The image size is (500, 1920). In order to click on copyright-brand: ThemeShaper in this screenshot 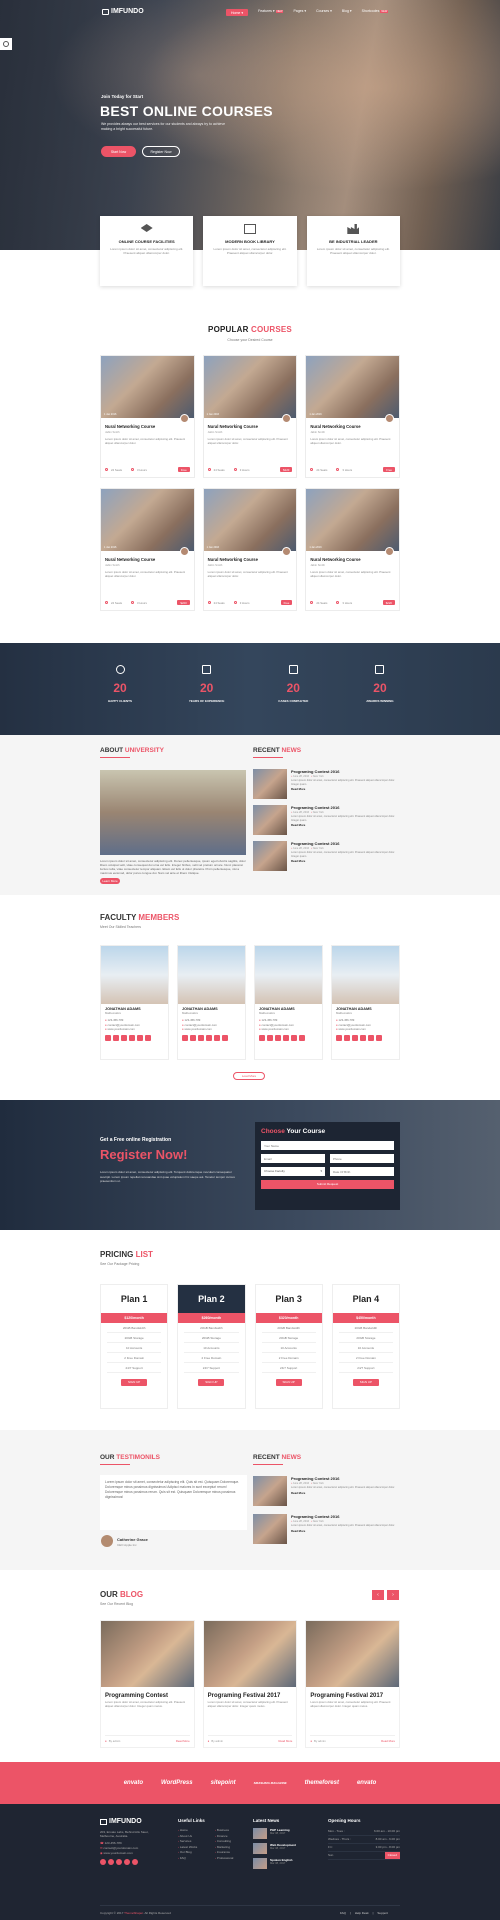, I will do `click(133, 1913)`.